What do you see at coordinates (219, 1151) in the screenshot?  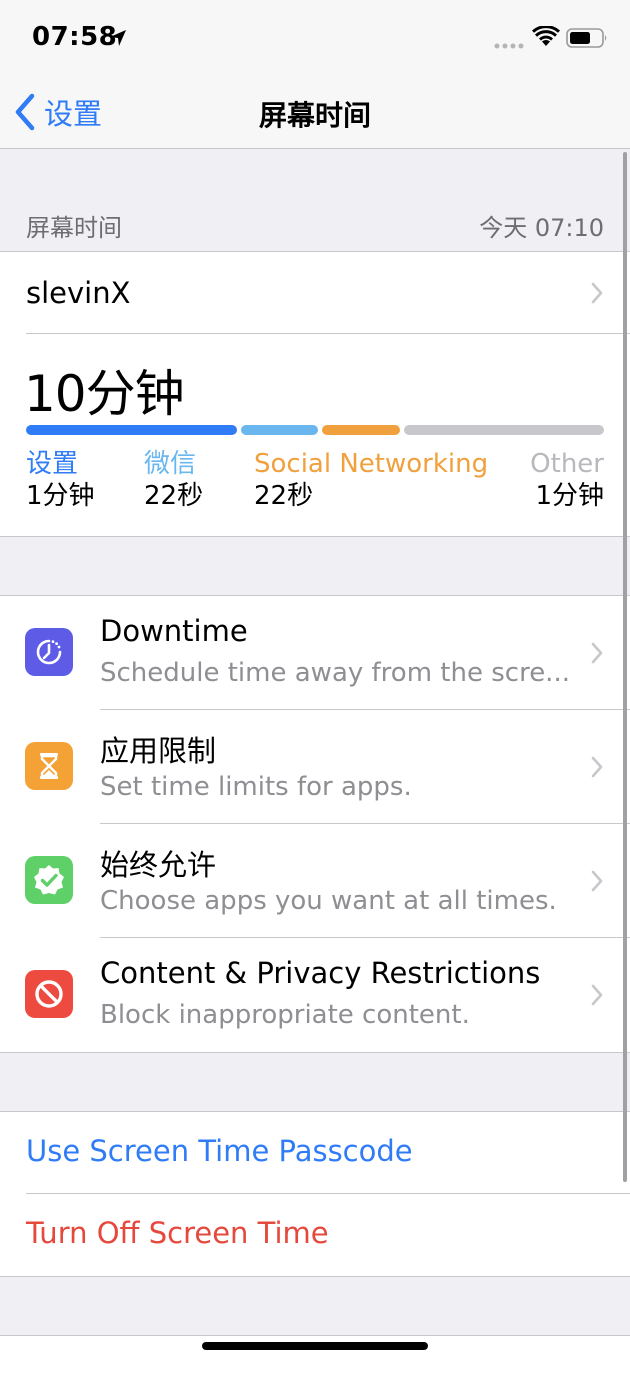 I see `use-passcode-label: Use Screen Time Passcode` at bounding box center [219, 1151].